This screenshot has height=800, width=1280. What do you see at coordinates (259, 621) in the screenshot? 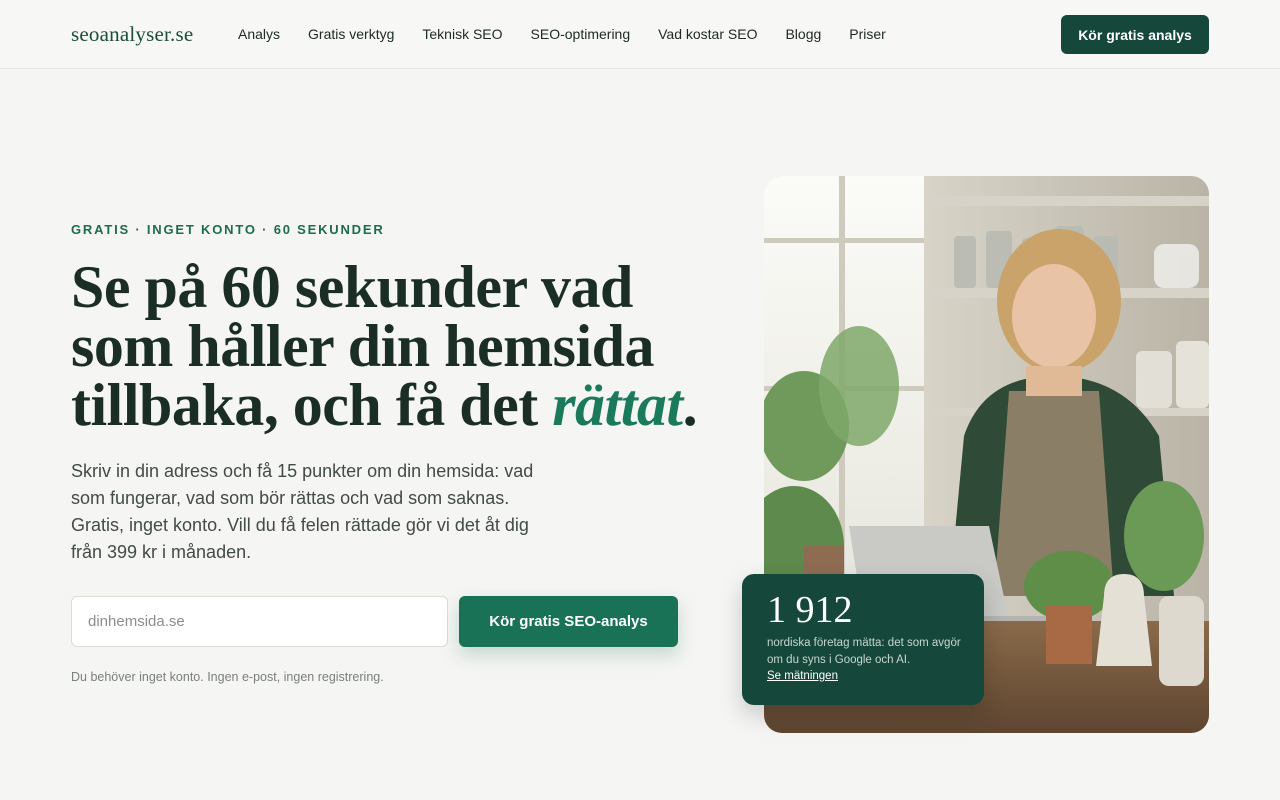
I see `url-input` at bounding box center [259, 621].